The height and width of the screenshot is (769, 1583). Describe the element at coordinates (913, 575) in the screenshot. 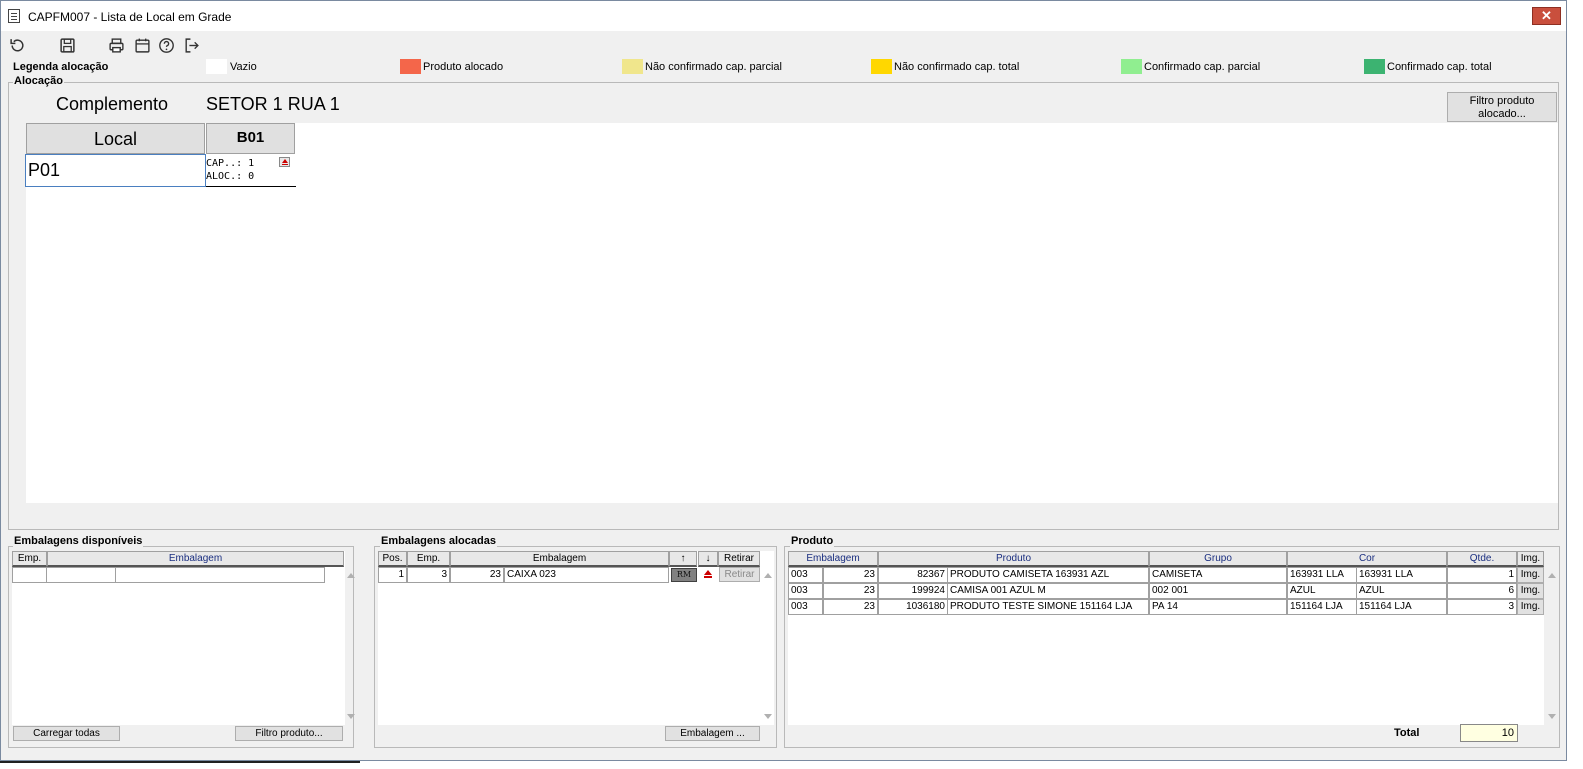

I see `produto-cod: 82367` at that location.